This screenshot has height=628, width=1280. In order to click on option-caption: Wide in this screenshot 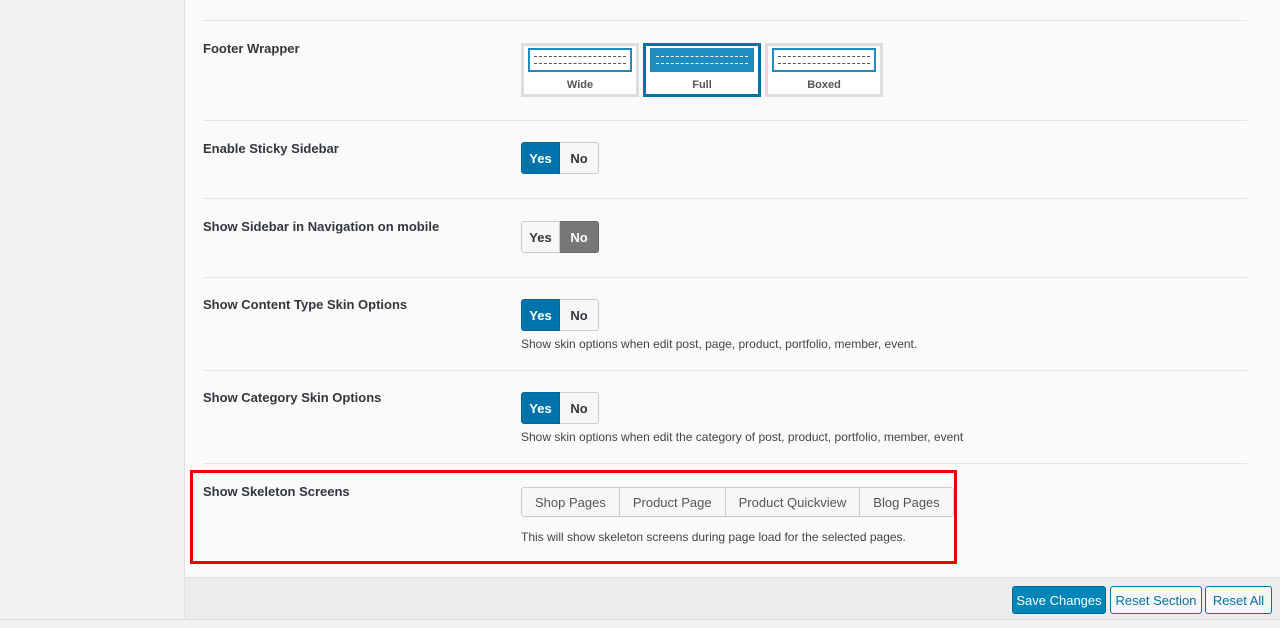, I will do `click(580, 85)`.